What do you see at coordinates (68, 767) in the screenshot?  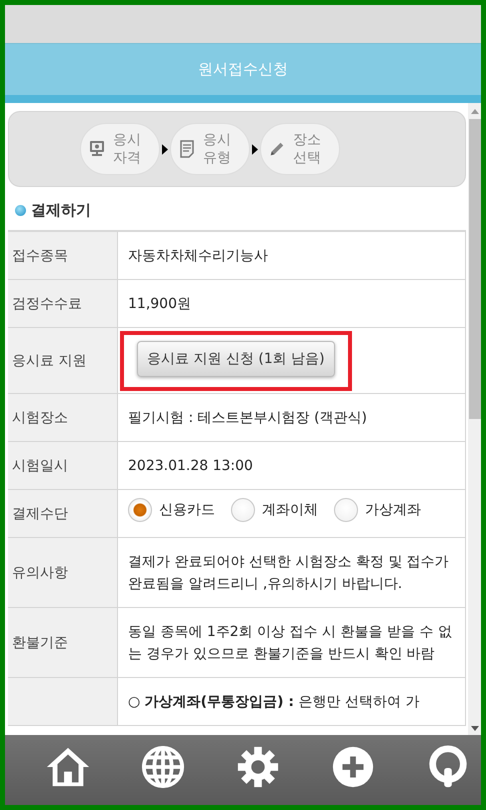 I see `home-icon` at bounding box center [68, 767].